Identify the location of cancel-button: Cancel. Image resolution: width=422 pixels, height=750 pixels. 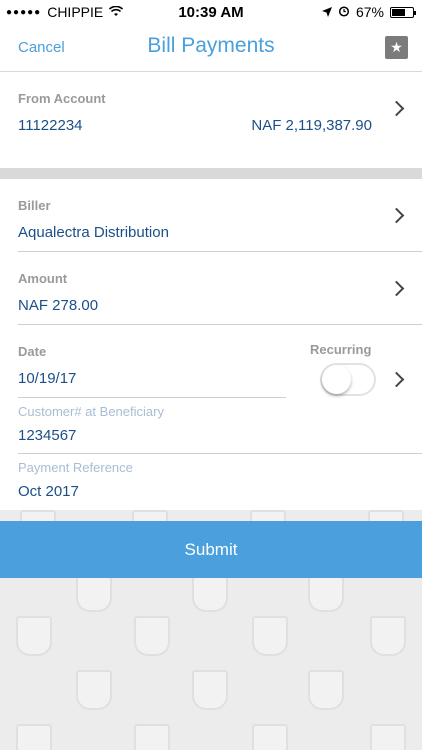
(41, 47).